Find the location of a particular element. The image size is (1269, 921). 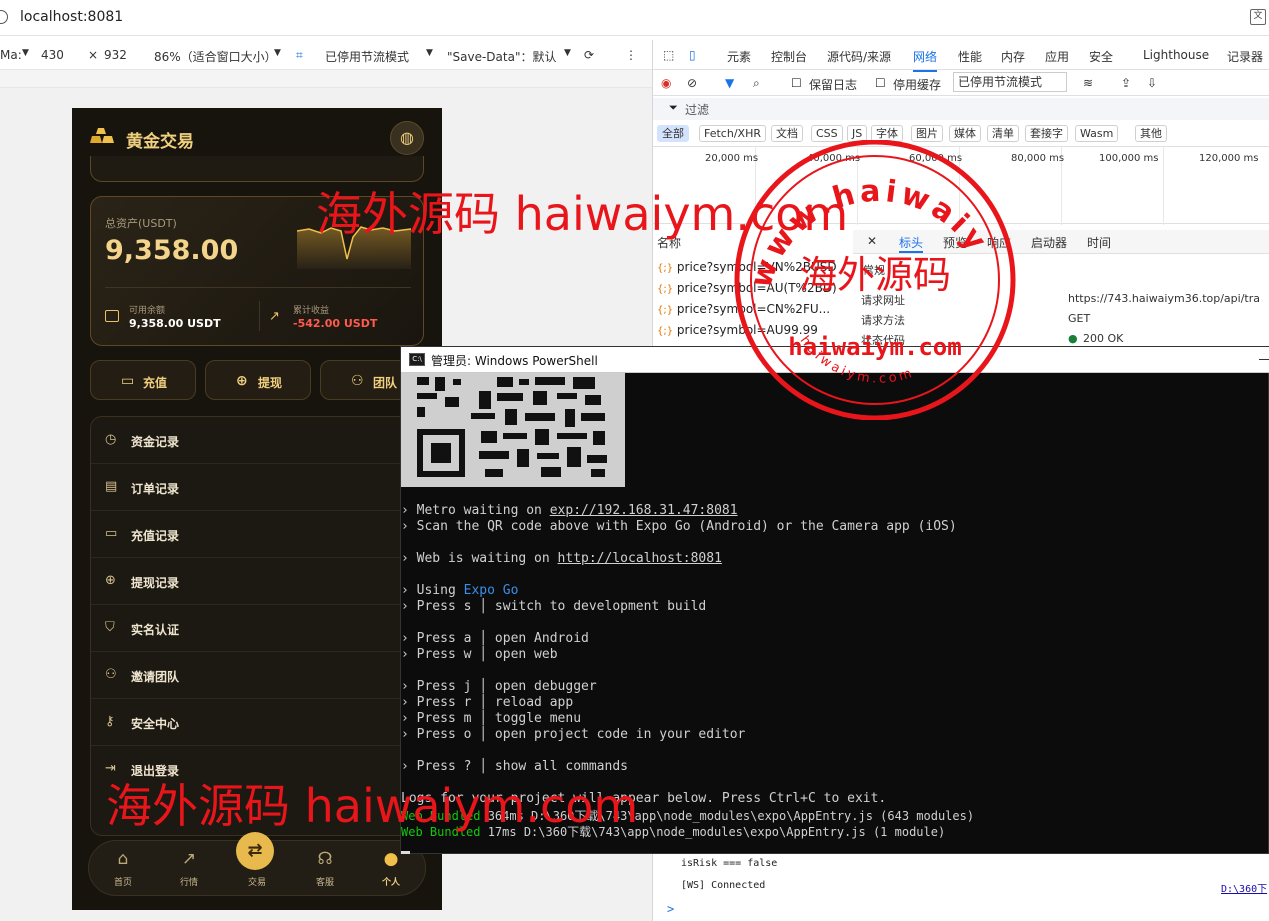

minimize-icon is located at coordinates (1264, 359).